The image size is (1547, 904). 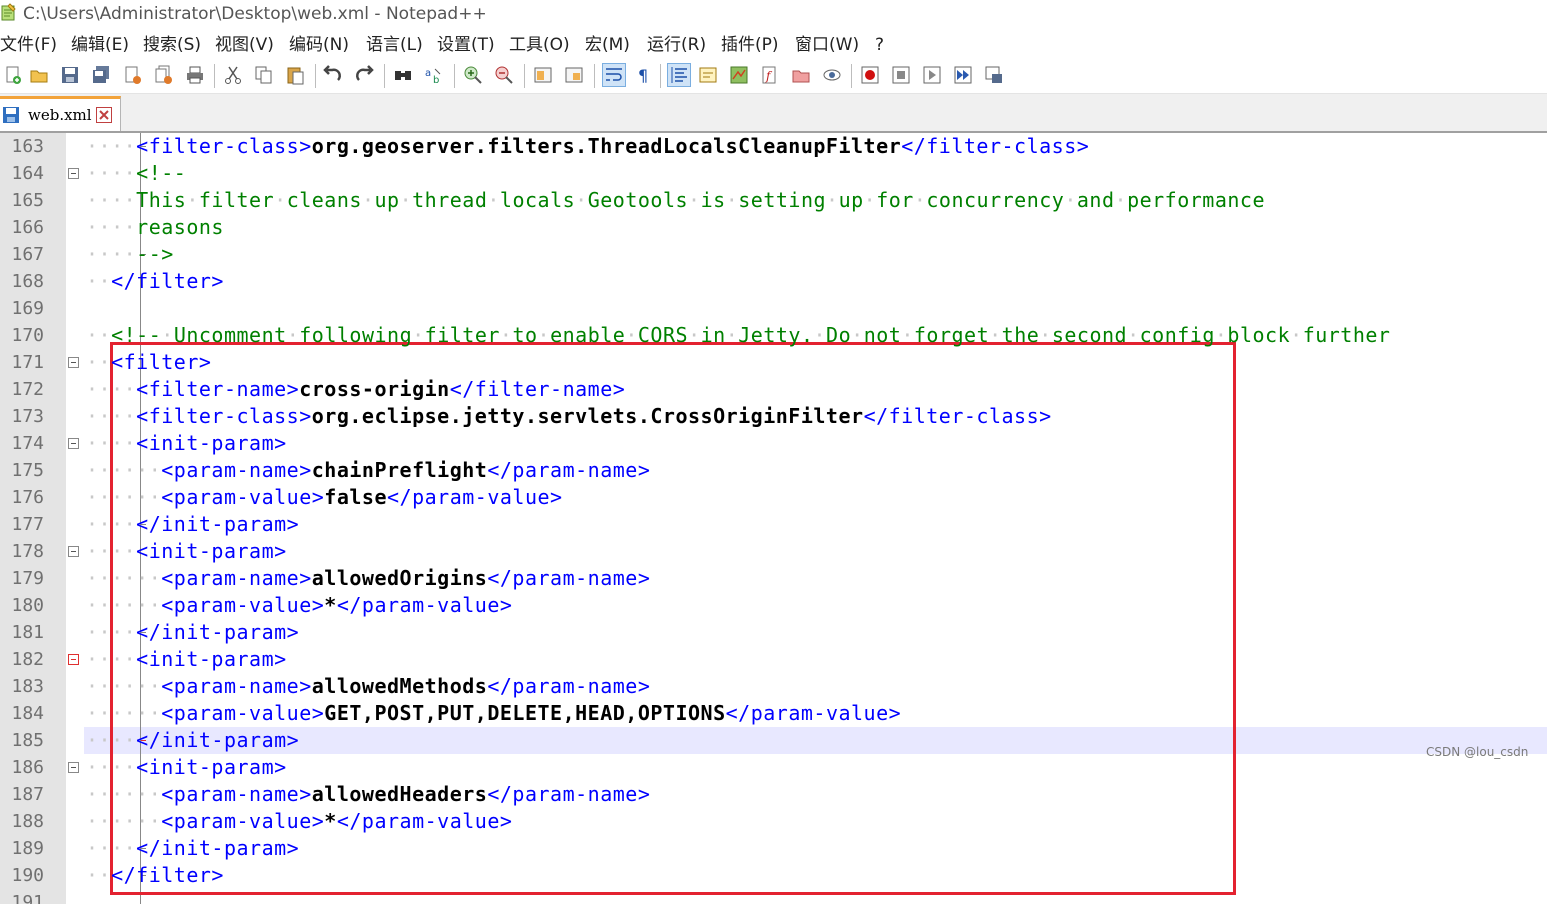 I want to click on menu-macro: 宏(M), so click(x=607, y=45).